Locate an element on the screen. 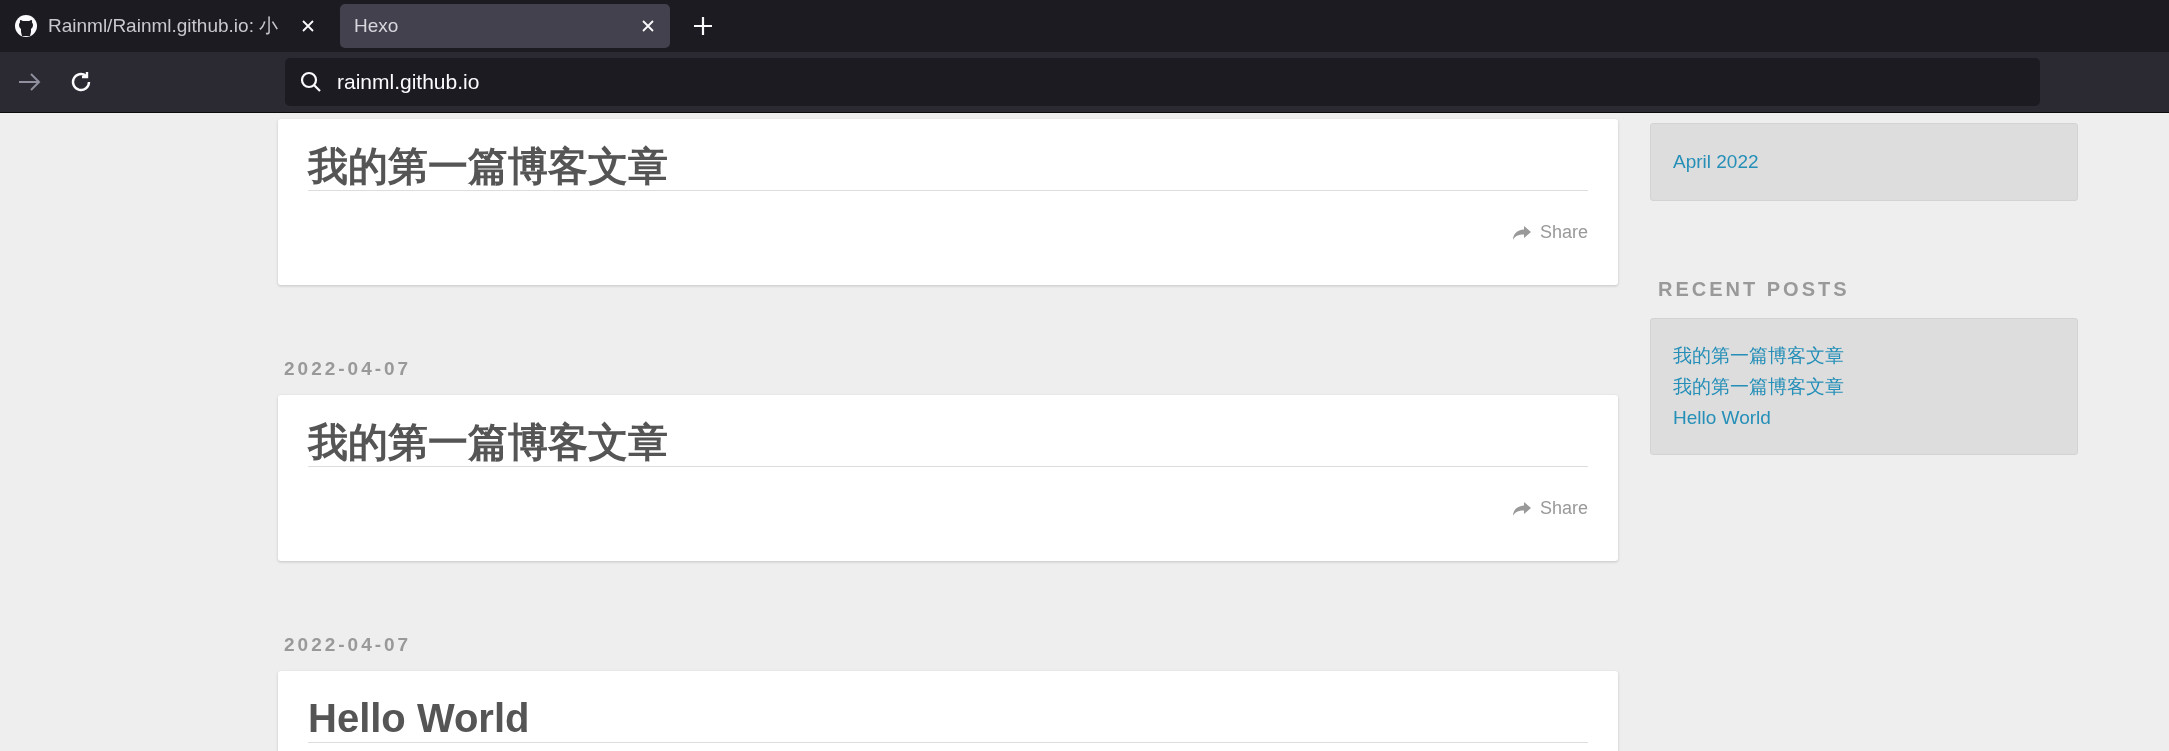  tab-title: Rainml/Rainml.github.io: 小 is located at coordinates (164, 25).